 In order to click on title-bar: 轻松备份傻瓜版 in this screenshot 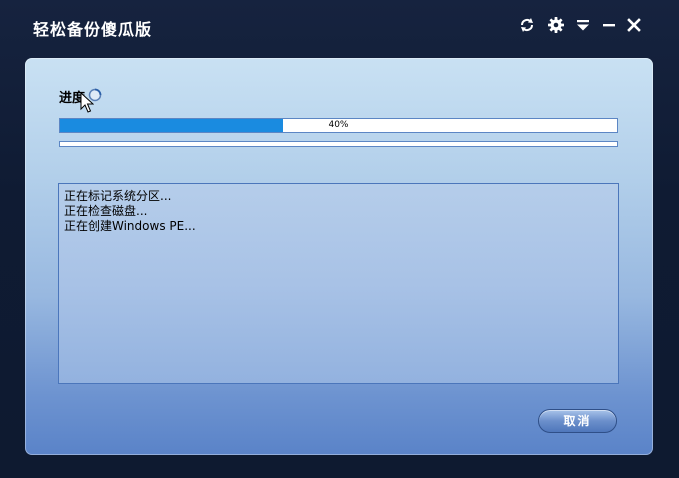, I will do `click(339, 26)`.